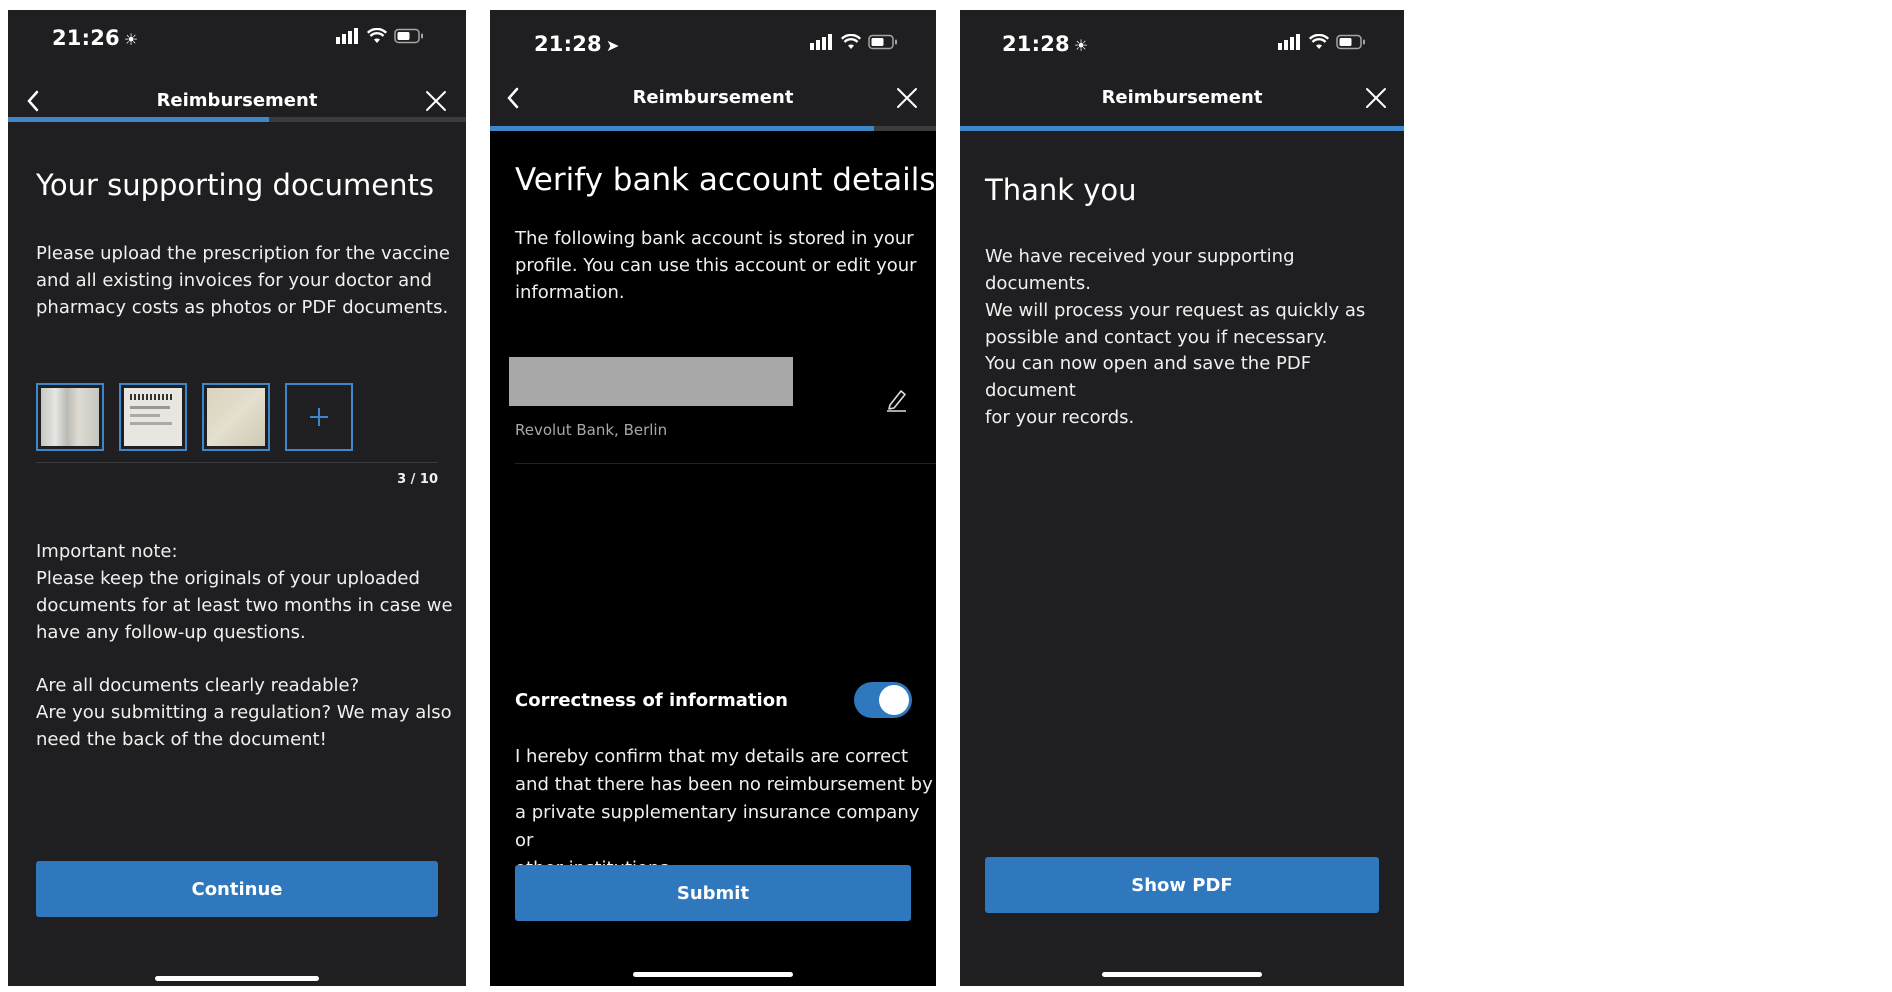 The height and width of the screenshot is (992, 1892). I want to click on status-bar: 21:28 ☀, so click(1182, 40).